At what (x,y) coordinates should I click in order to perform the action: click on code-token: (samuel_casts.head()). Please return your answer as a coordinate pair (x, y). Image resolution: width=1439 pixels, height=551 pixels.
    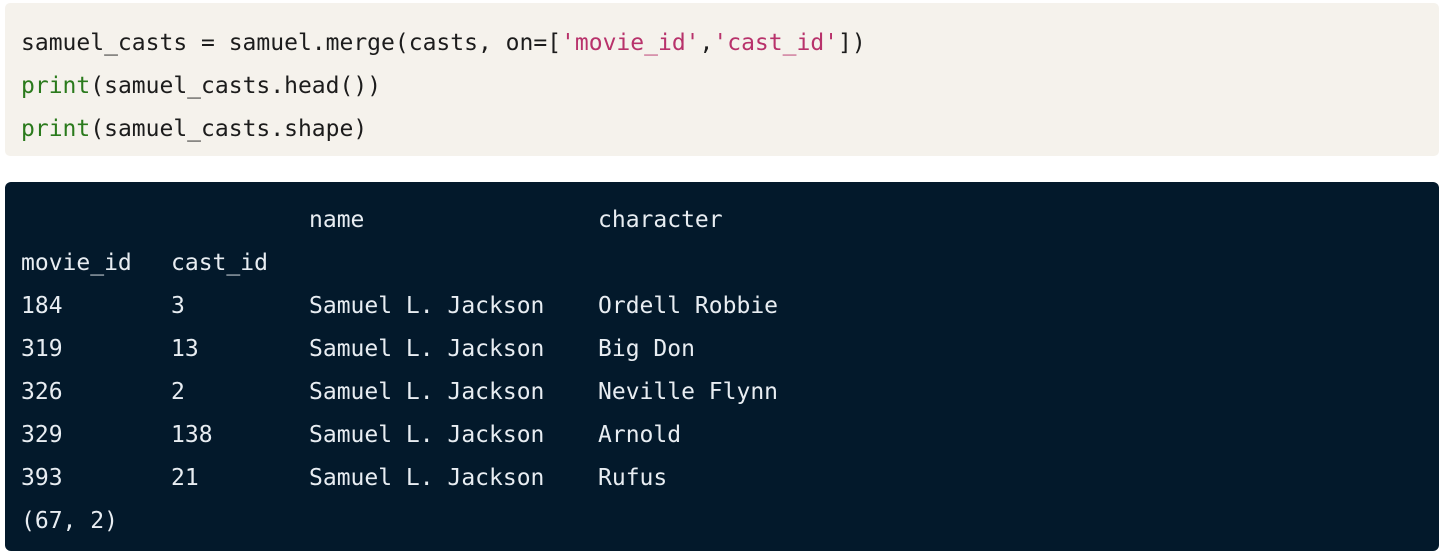
    Looking at the image, I should click on (236, 86).